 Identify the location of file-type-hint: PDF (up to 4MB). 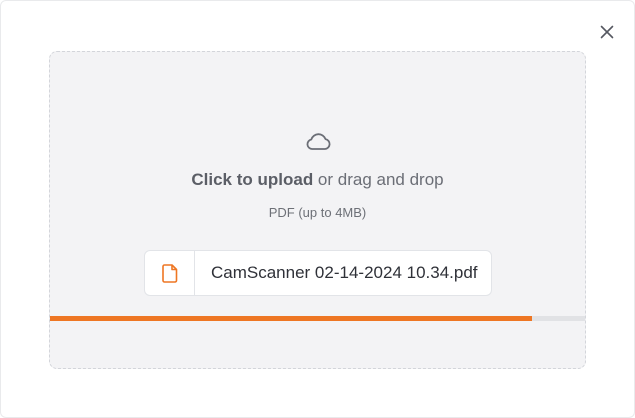
(317, 212).